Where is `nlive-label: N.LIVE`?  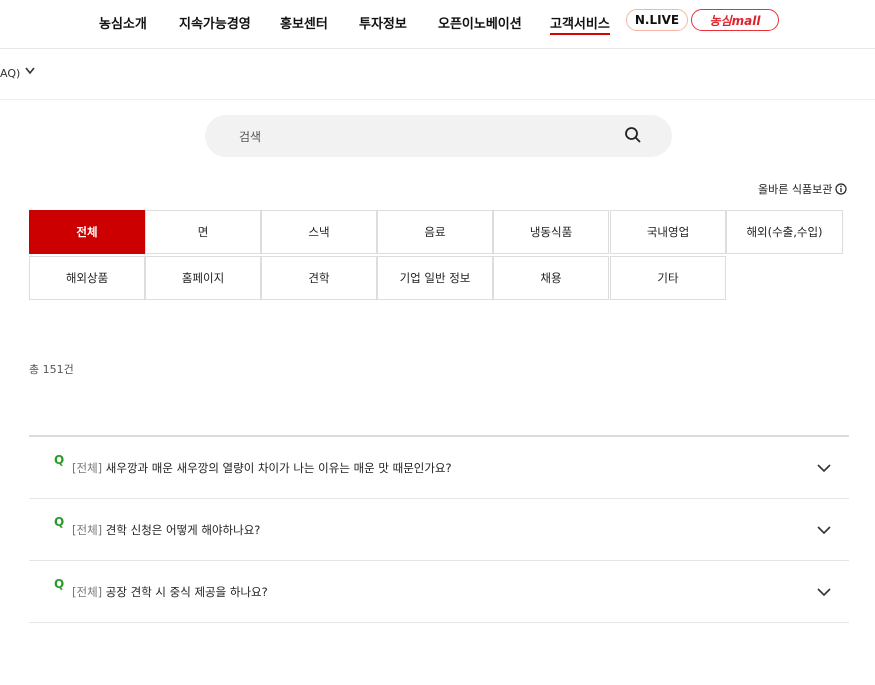 nlive-label: N.LIVE is located at coordinates (657, 20).